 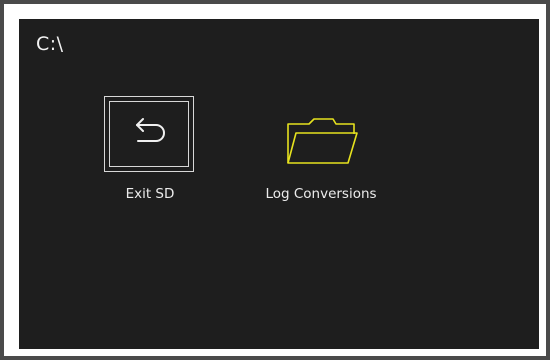 I want to click on exit-sd-label: Exit SD, so click(x=150, y=194).